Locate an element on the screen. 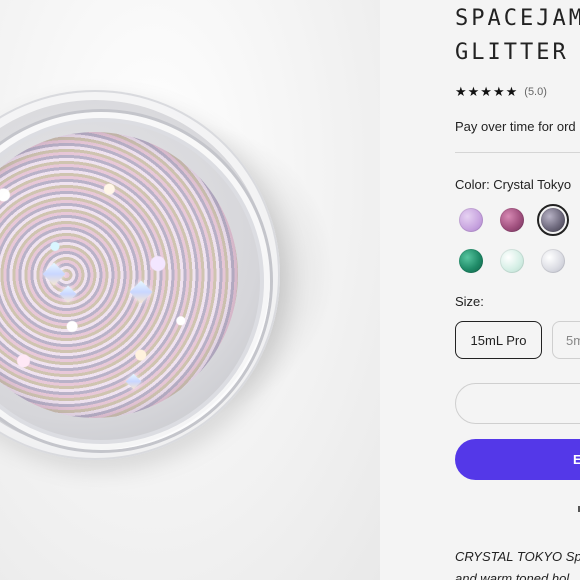 The height and width of the screenshot is (580, 580). color-label: Color: Crystal Tokyo is located at coordinates (513, 184).